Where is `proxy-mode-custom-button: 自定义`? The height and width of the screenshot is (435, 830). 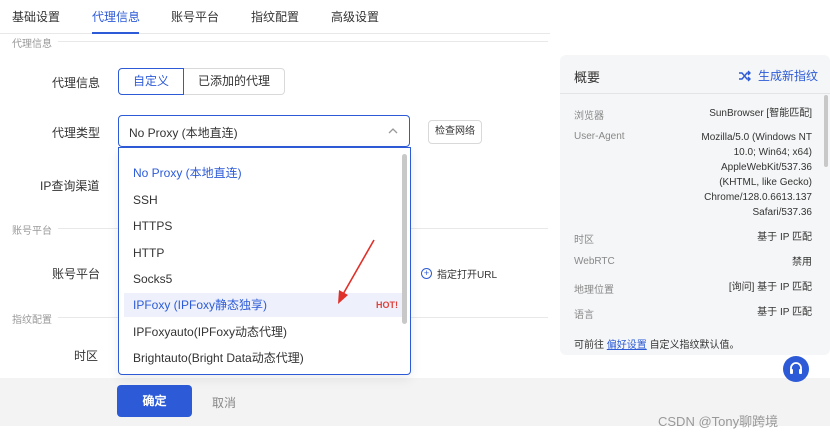 proxy-mode-custom-button: 自定义 is located at coordinates (151, 81).